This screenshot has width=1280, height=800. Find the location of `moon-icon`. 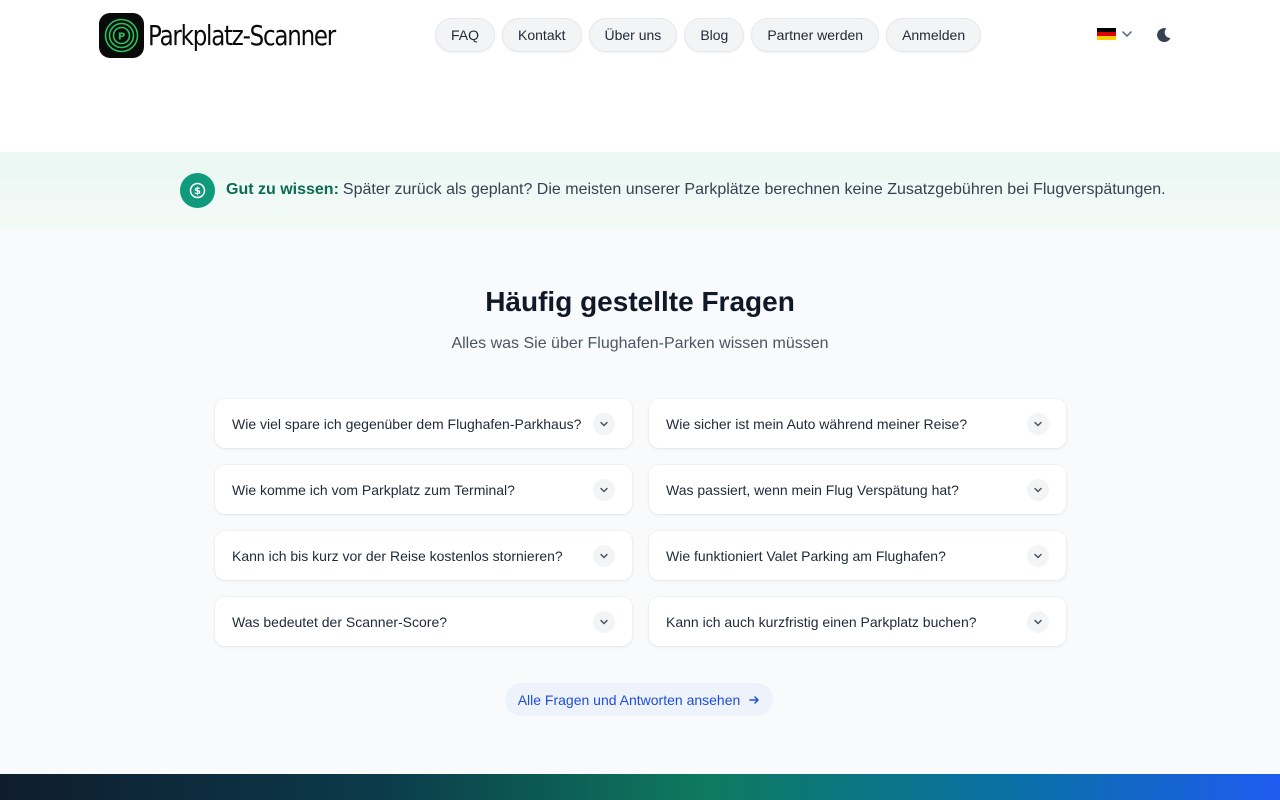

moon-icon is located at coordinates (1164, 35).